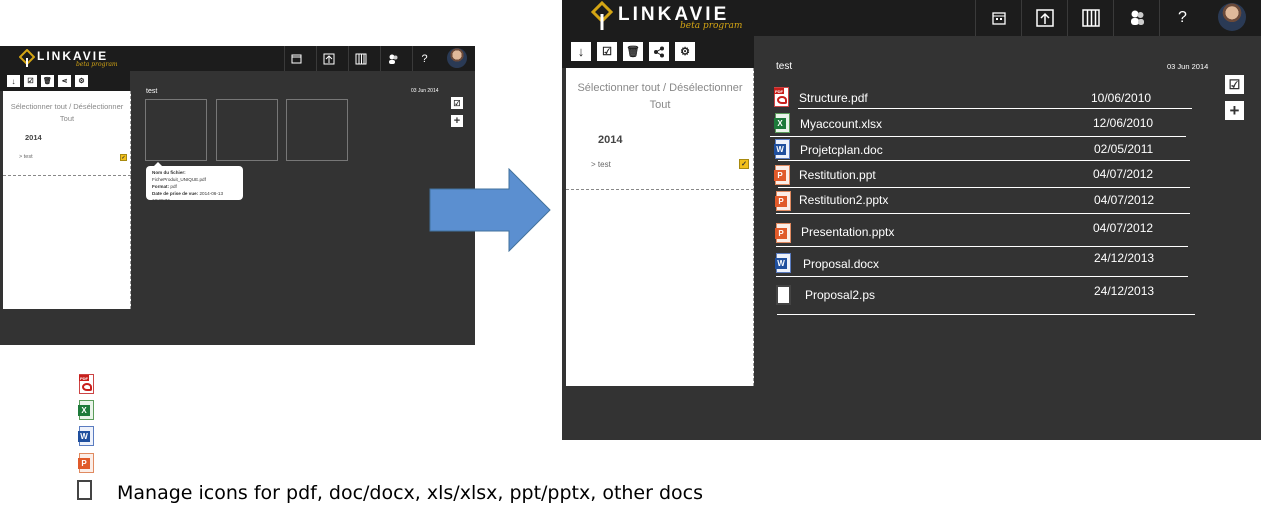 The width and height of the screenshot is (1261, 521). What do you see at coordinates (990, 125) in the screenshot?
I see `file-row: X Myaccount.xlsx 12/06/2010` at bounding box center [990, 125].